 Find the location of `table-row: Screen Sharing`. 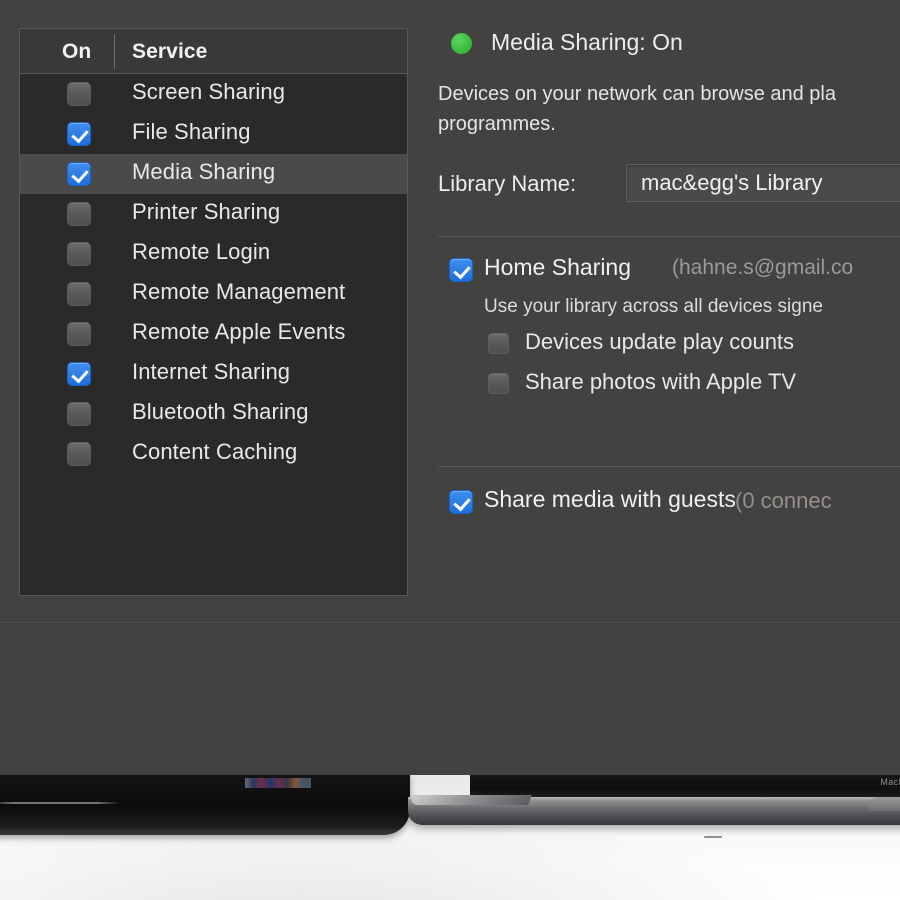

table-row: Screen Sharing is located at coordinates (213, 94).